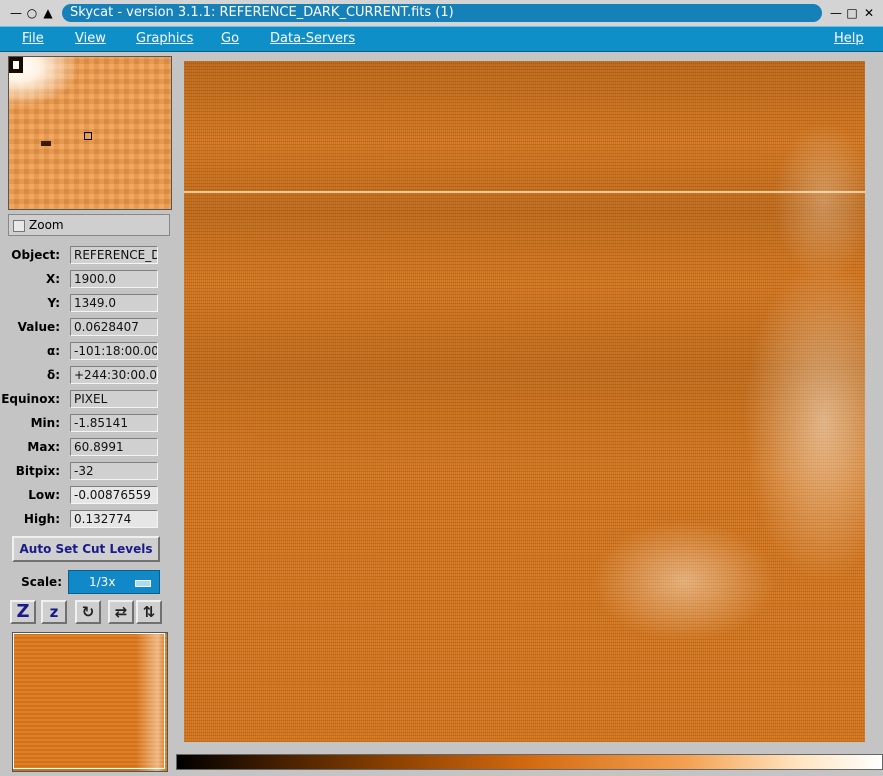 Image resolution: width=883 pixels, height=776 pixels. What do you see at coordinates (852, 13) in the screenshot?
I see `maximize-icon: □` at bounding box center [852, 13].